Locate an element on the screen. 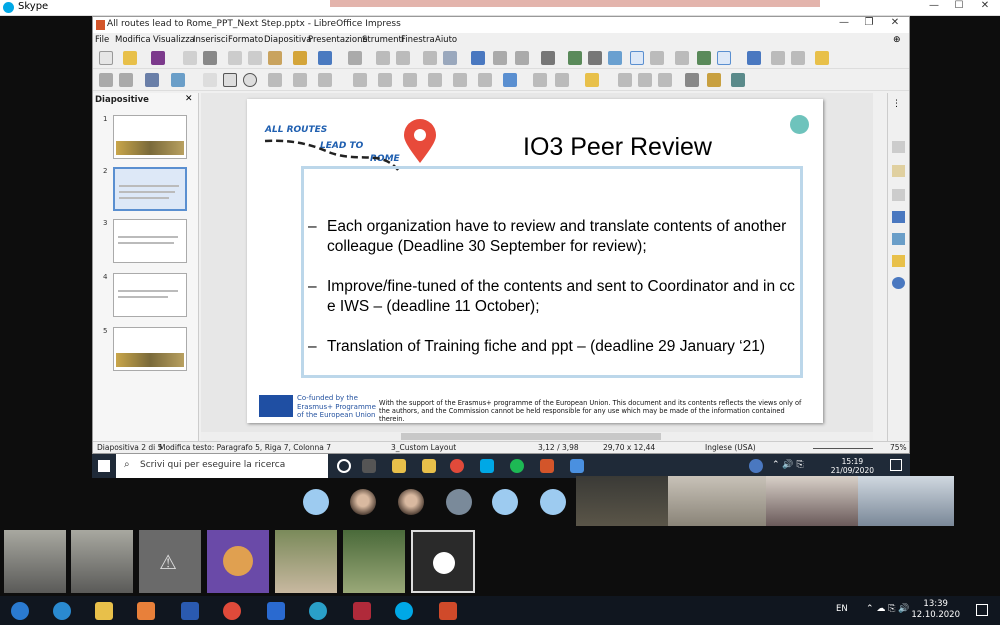 Image resolution: width=1000 pixels, height=625 pixels. remote-search-box: ⌕ Scrivi qui per eseguire la ricerca is located at coordinates (222, 466).